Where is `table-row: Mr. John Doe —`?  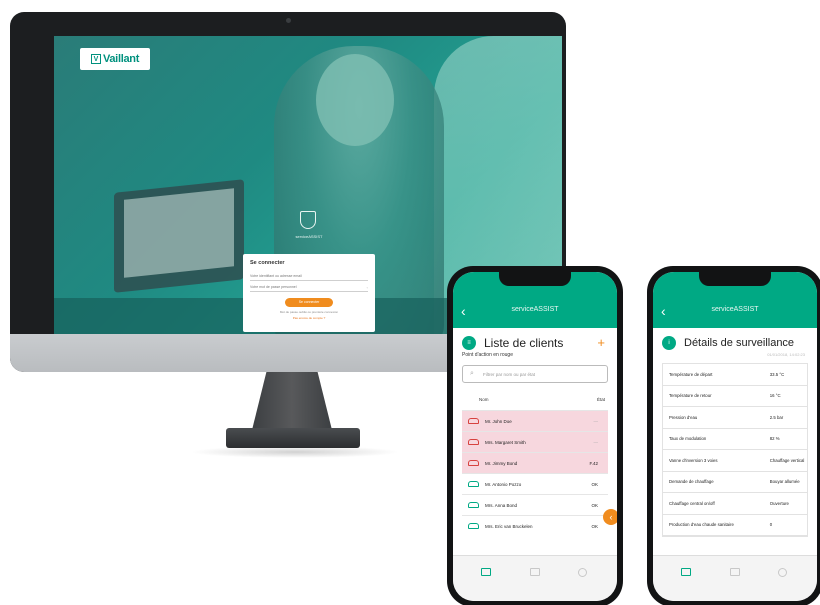 table-row: Mr. John Doe — is located at coordinates (535, 420).